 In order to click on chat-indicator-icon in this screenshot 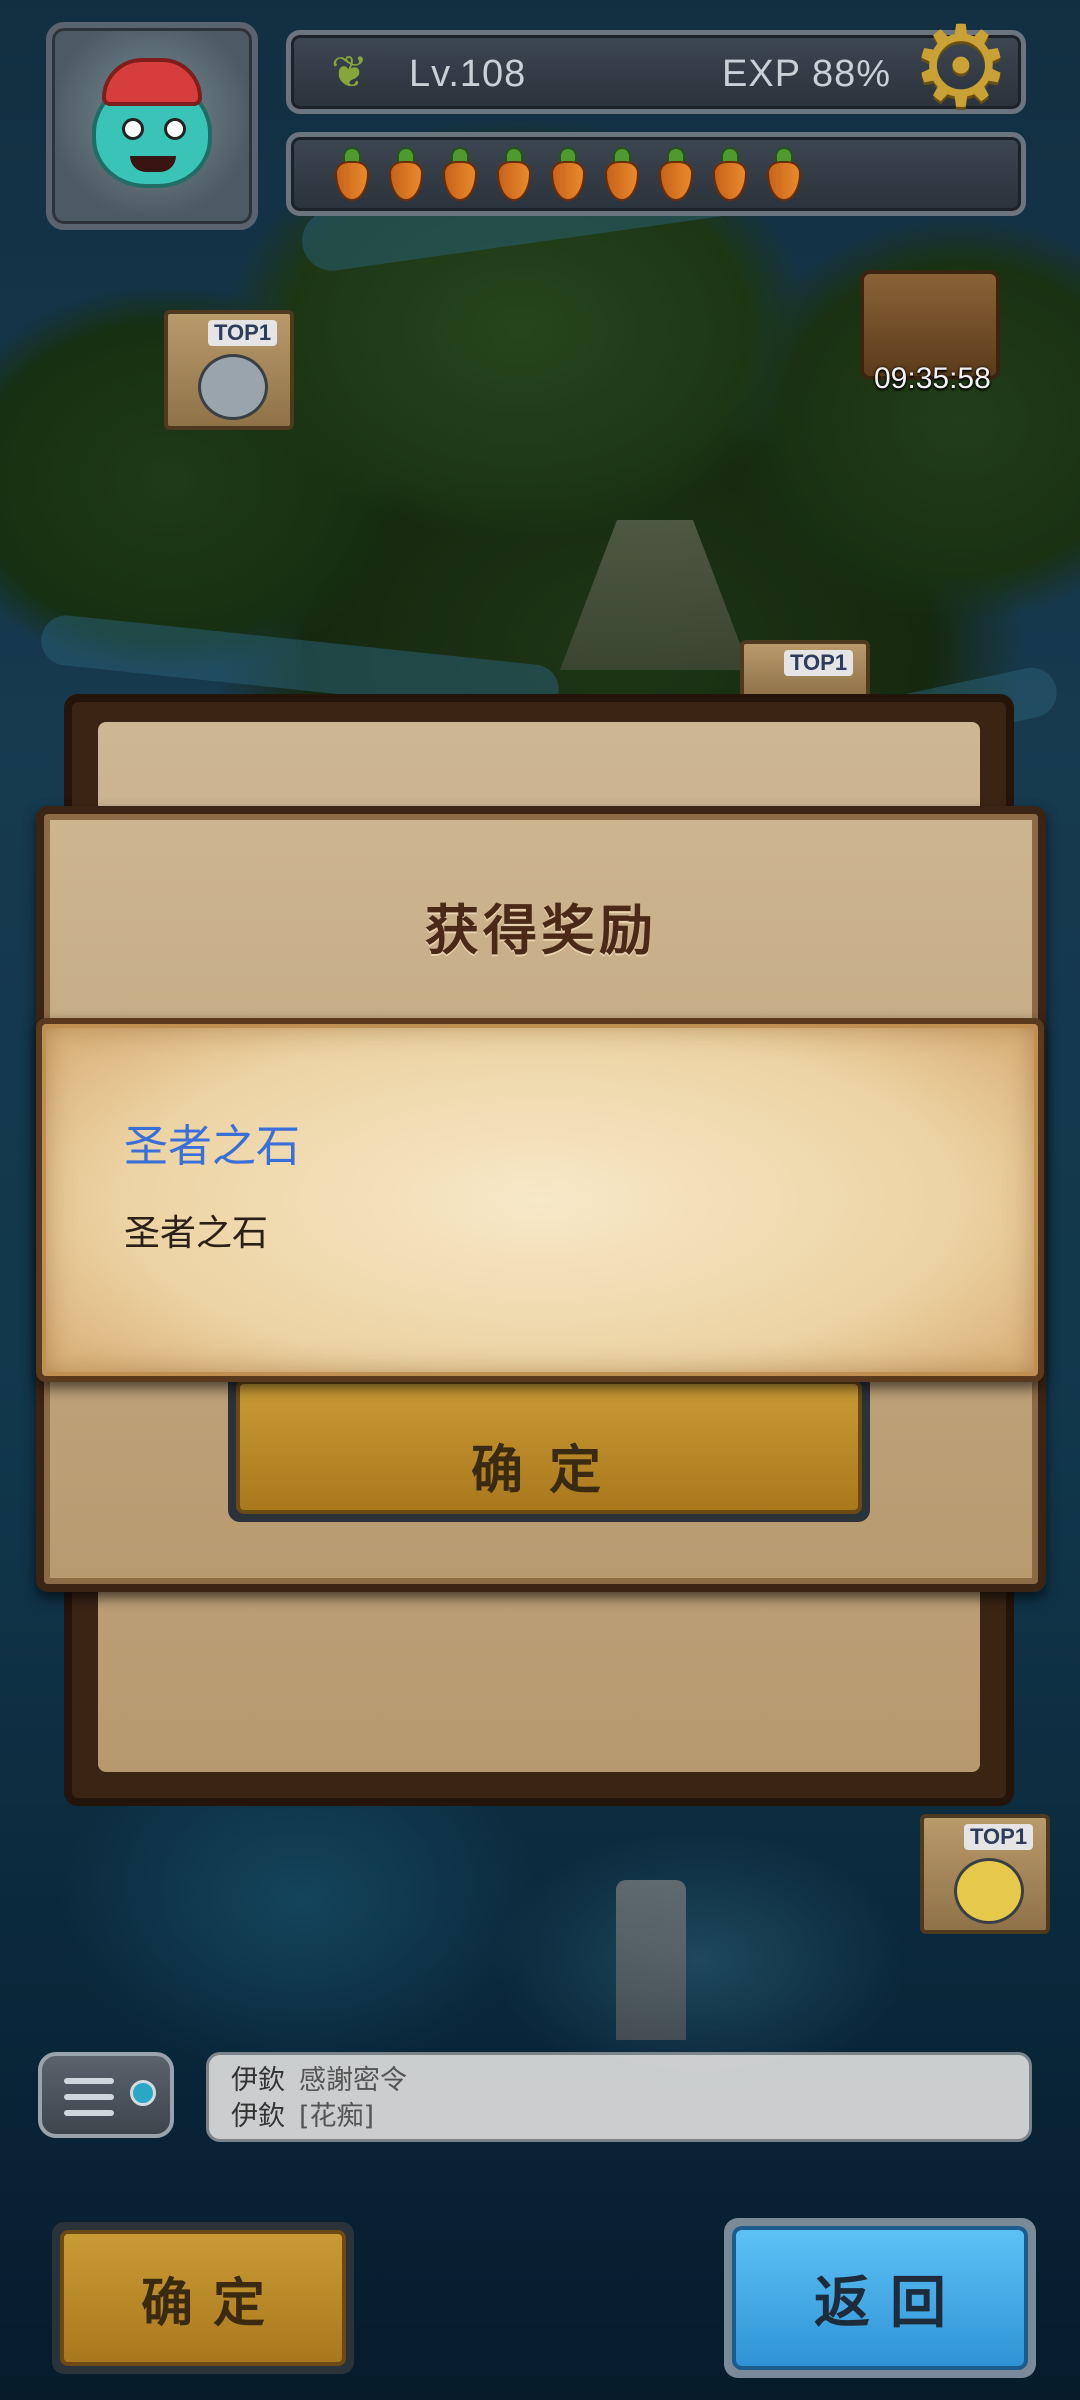, I will do `click(143, 2093)`.